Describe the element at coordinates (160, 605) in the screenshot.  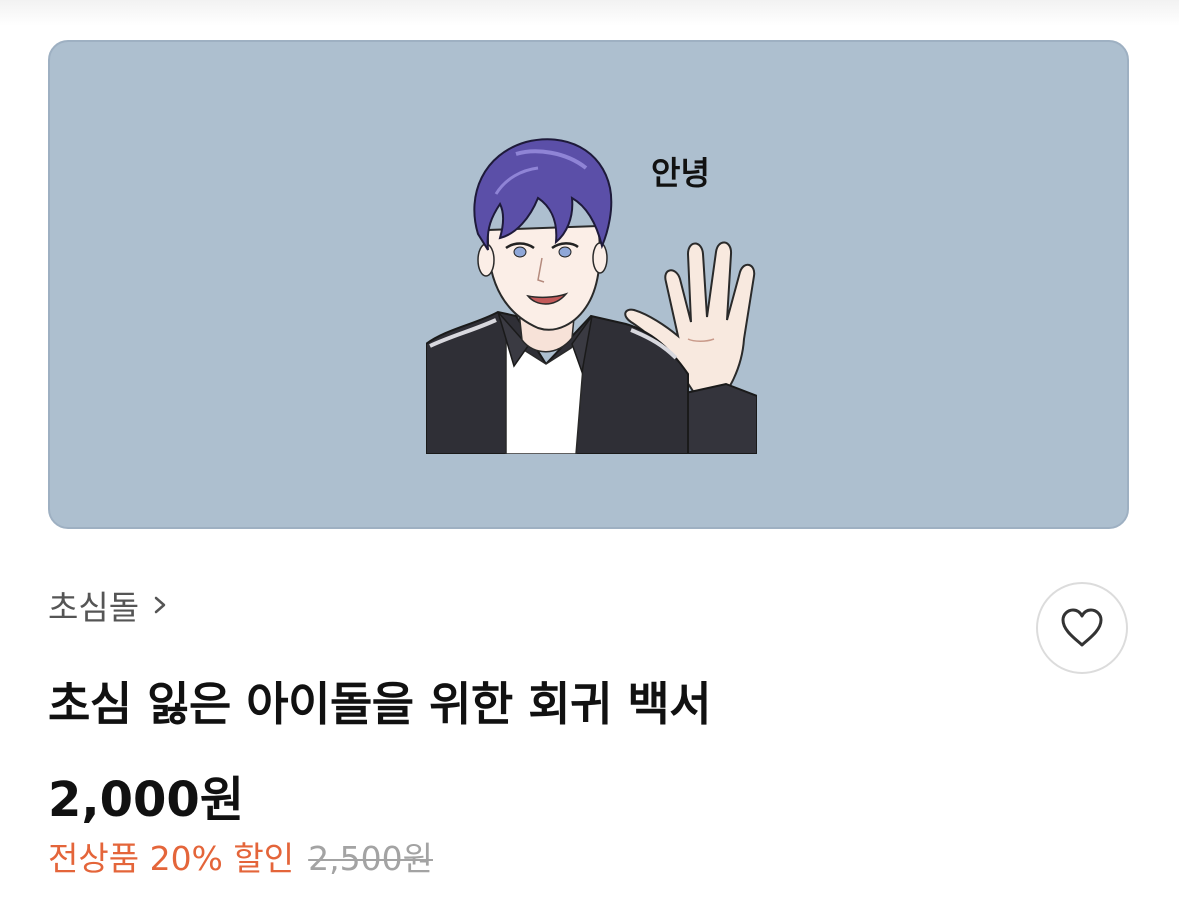
I see `chevron-right-icon` at that location.